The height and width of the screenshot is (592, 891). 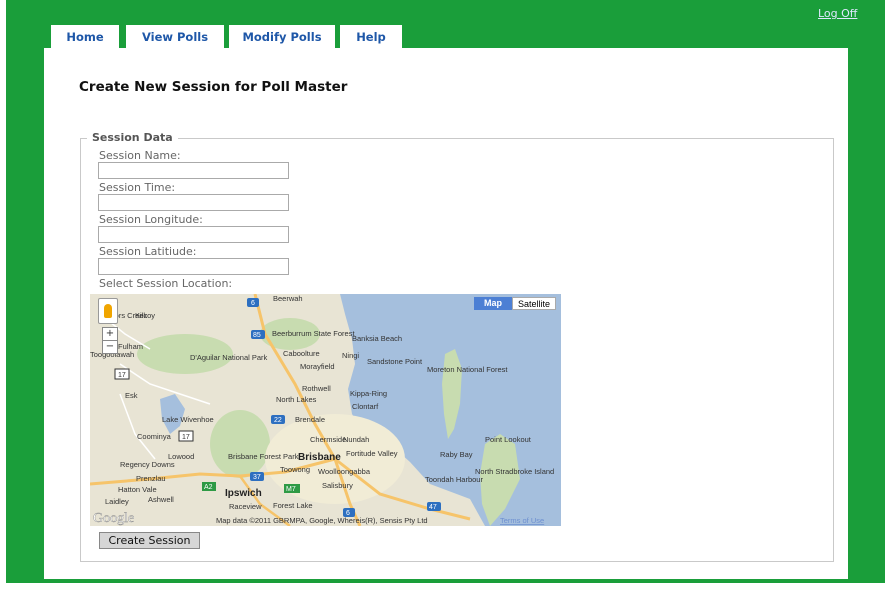 What do you see at coordinates (172, 414) in the screenshot?
I see `lake-wivenhoe` at bounding box center [172, 414].